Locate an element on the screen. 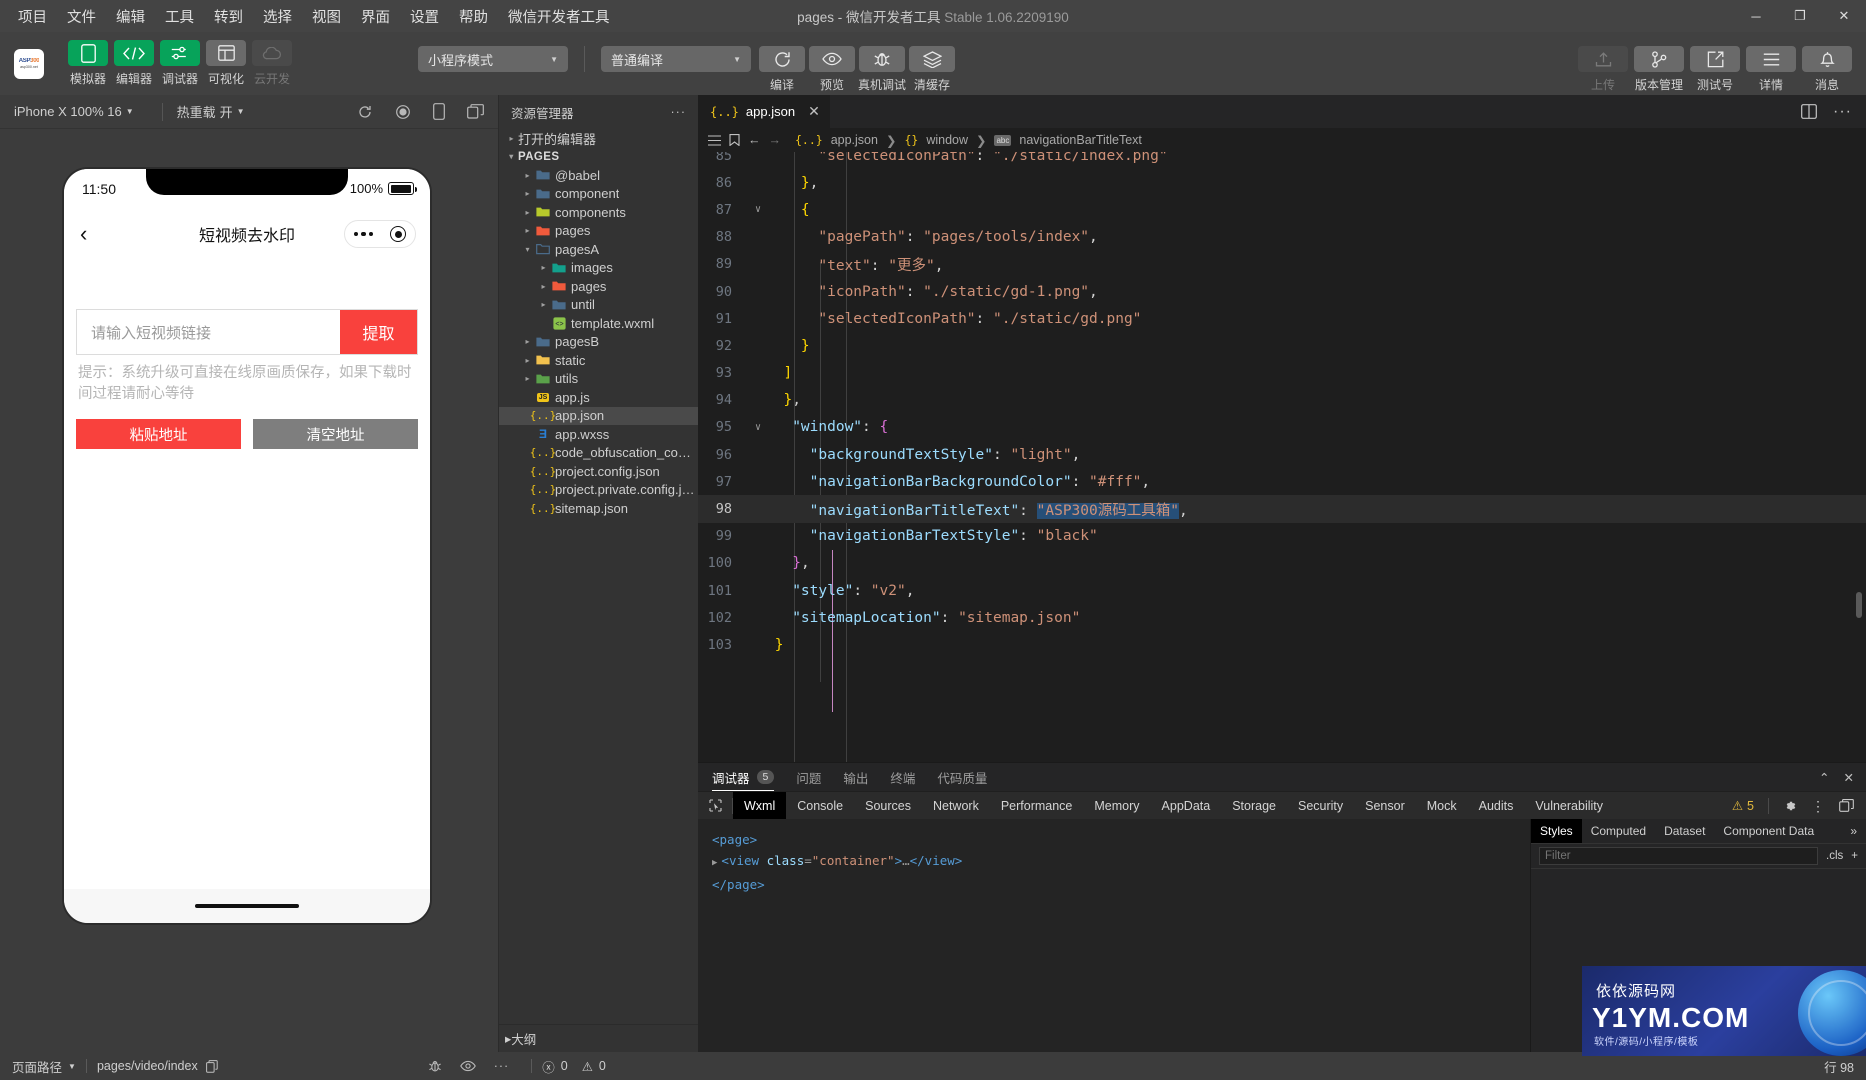 This screenshot has height=1080, width=1866. code-line-94: 94 }, is located at coordinates (1282, 400).